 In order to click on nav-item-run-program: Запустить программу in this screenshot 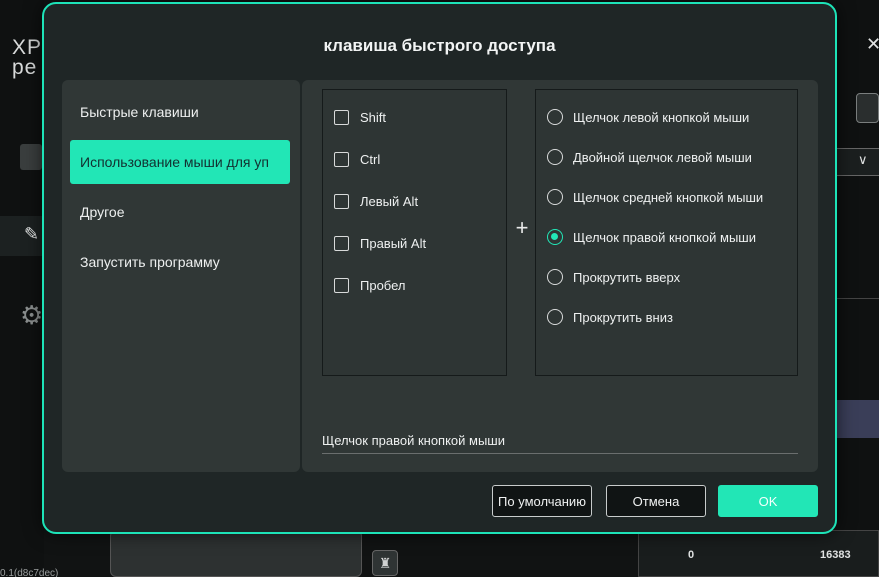, I will do `click(180, 262)`.